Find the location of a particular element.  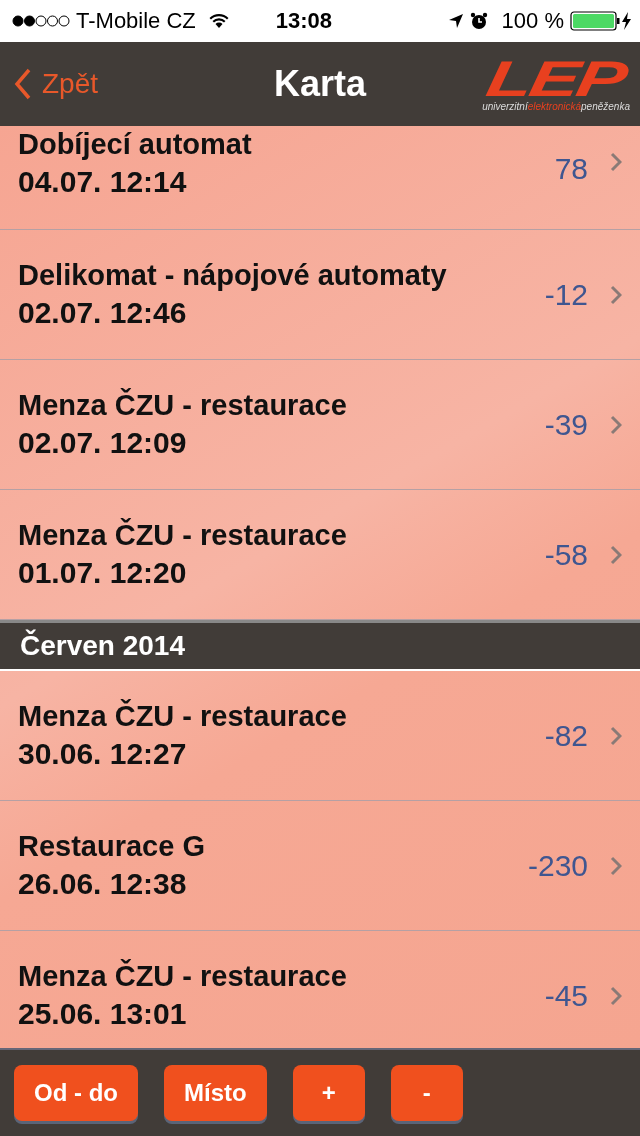

battery-percent: 100 % is located at coordinates (532, 21).